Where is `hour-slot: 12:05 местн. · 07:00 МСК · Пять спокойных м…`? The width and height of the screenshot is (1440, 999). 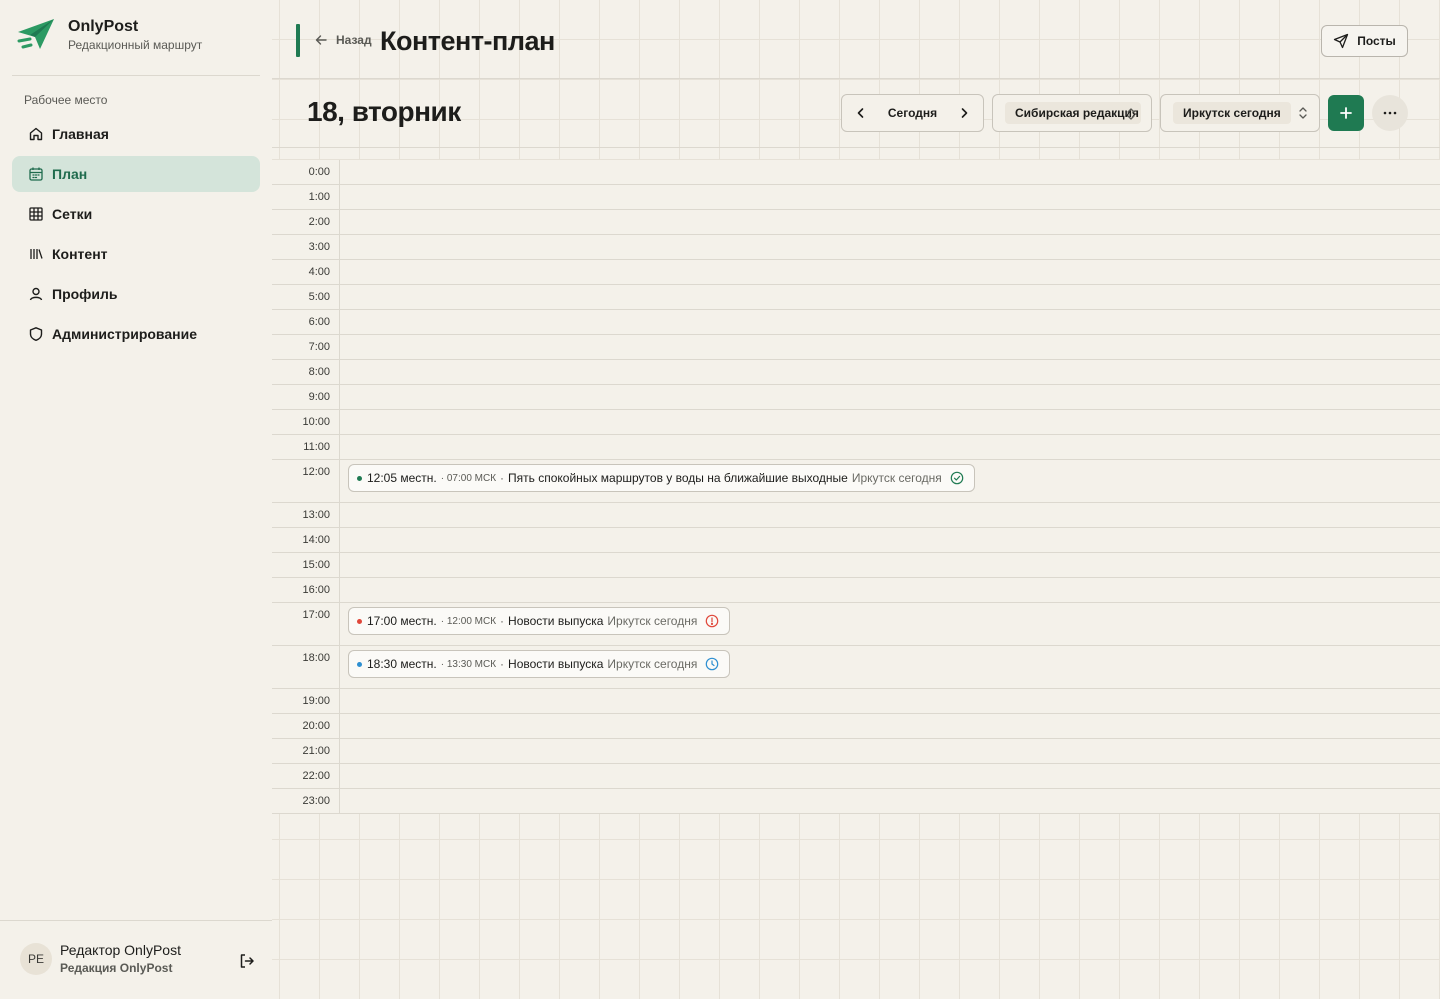
hour-slot: 12:05 местн. · 07:00 МСК · Пять спокойных м… is located at coordinates (890, 481).